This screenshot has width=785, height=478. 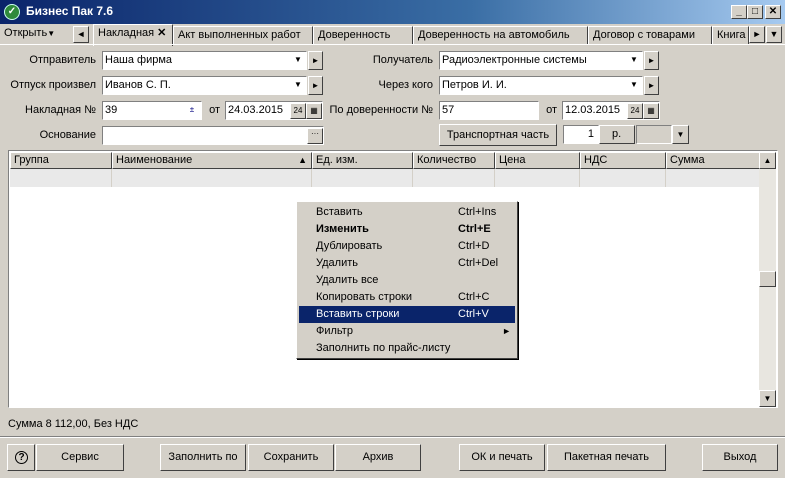 What do you see at coordinates (489, 110) in the screenshot?
I see `poa-number-field: 57` at bounding box center [489, 110].